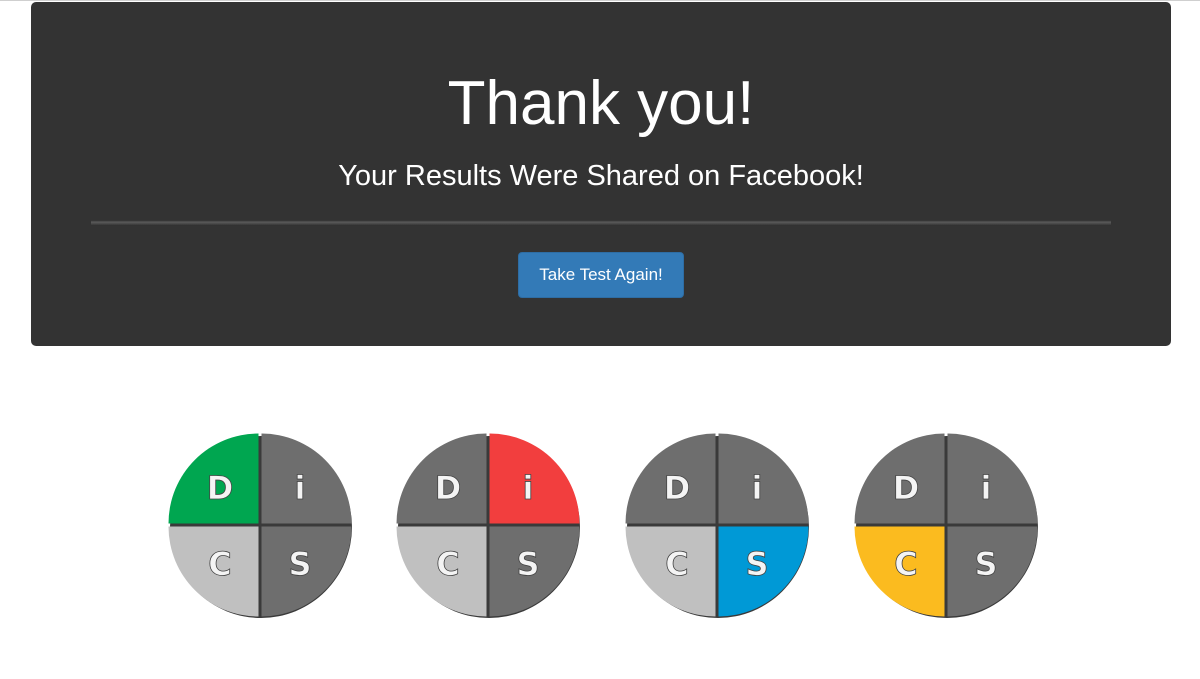 The image size is (1200, 679). What do you see at coordinates (601, 275) in the screenshot?
I see `take-test-again-button: Take Test Again!` at bounding box center [601, 275].